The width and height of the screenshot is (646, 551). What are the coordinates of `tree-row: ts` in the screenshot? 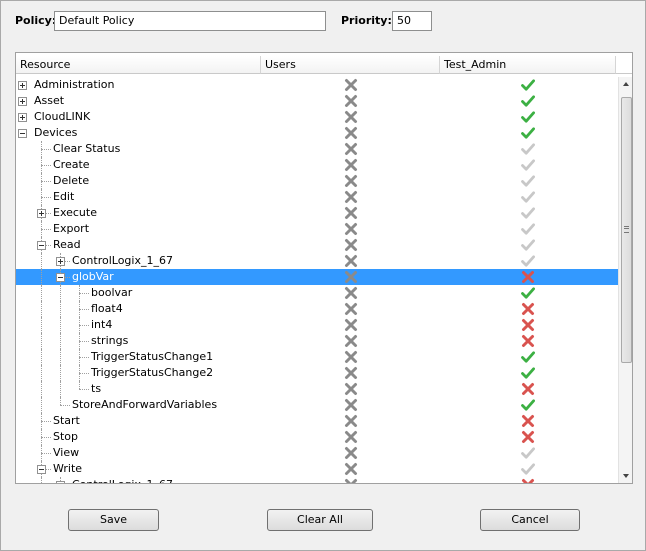 It's located at (317, 389).